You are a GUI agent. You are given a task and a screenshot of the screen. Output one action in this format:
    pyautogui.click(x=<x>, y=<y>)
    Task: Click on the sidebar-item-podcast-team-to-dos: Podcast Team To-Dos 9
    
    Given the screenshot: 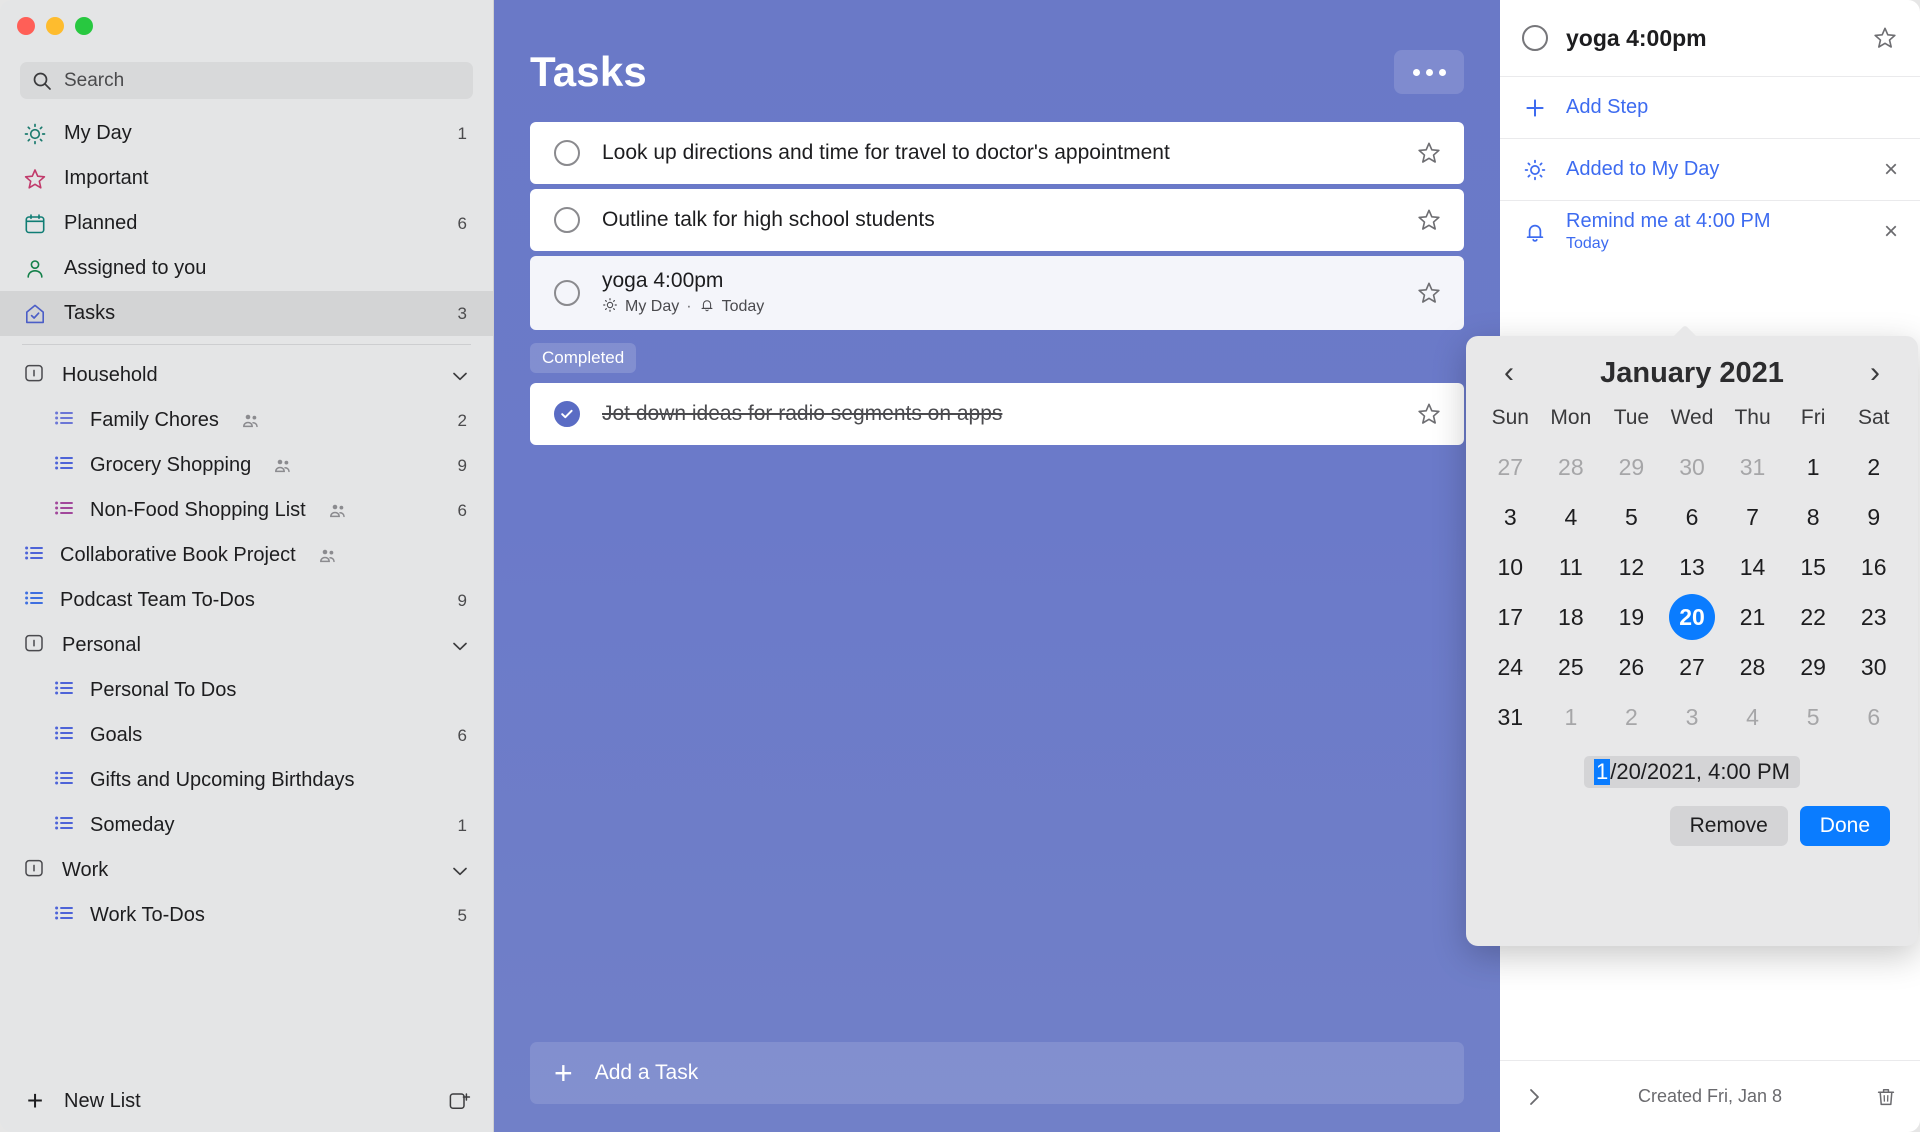 What is the action you would take?
    pyautogui.click(x=246, y=600)
    